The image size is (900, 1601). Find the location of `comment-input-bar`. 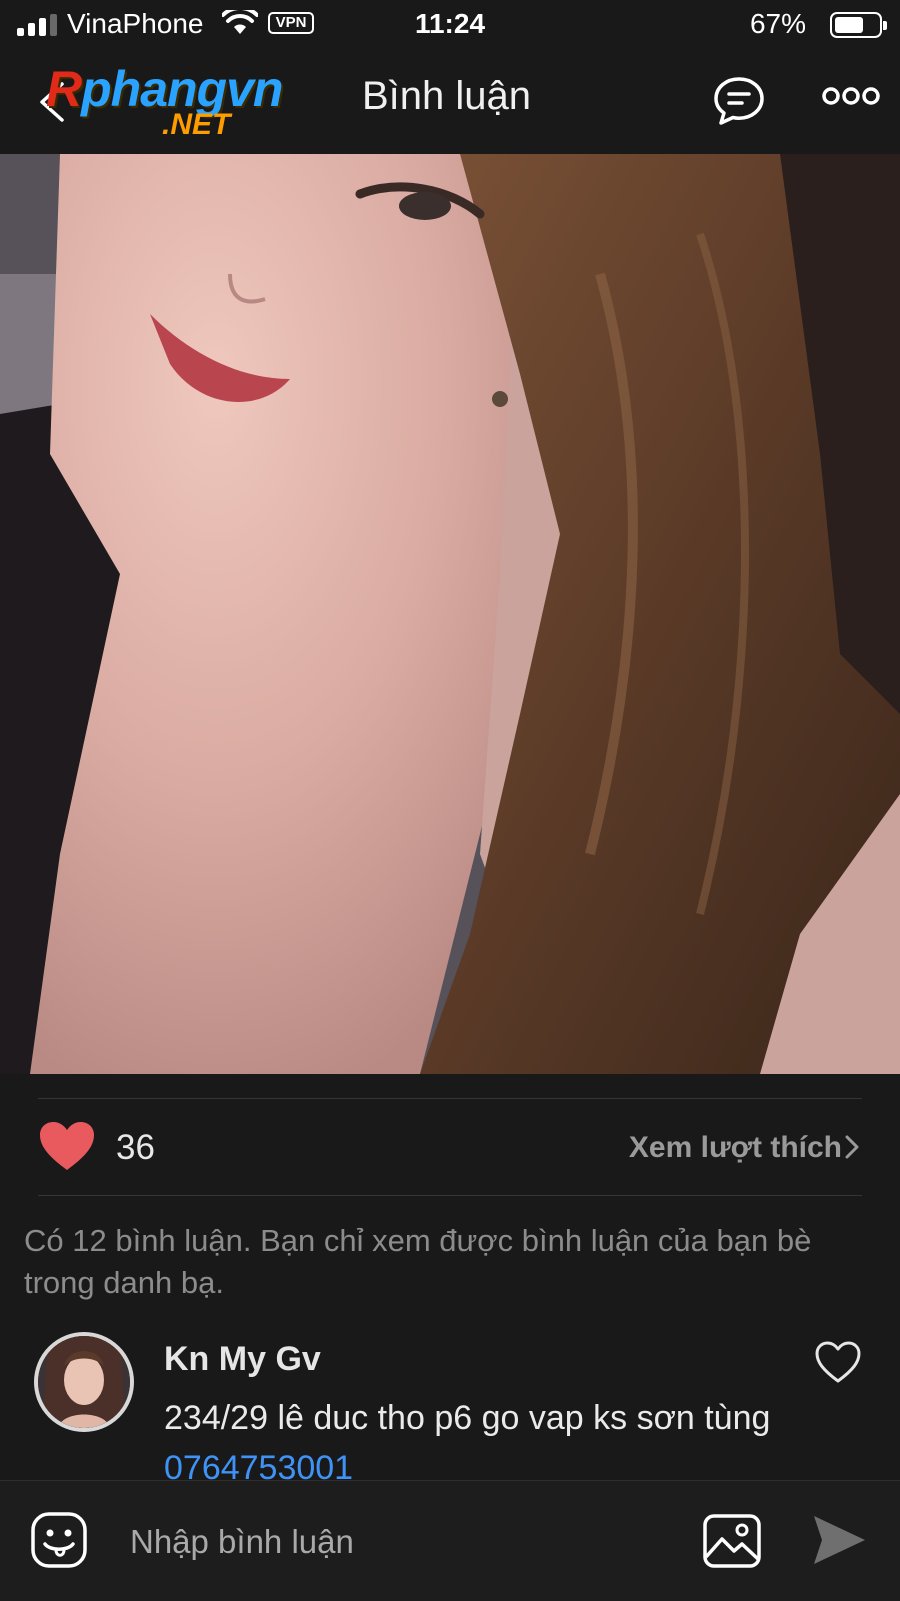

comment-input-bar is located at coordinates (450, 1540).